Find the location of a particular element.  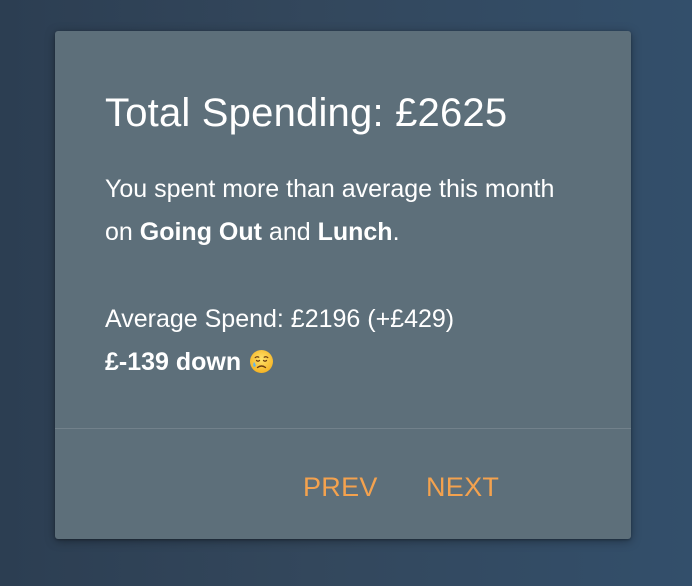

prev-button: PREV is located at coordinates (340, 487).